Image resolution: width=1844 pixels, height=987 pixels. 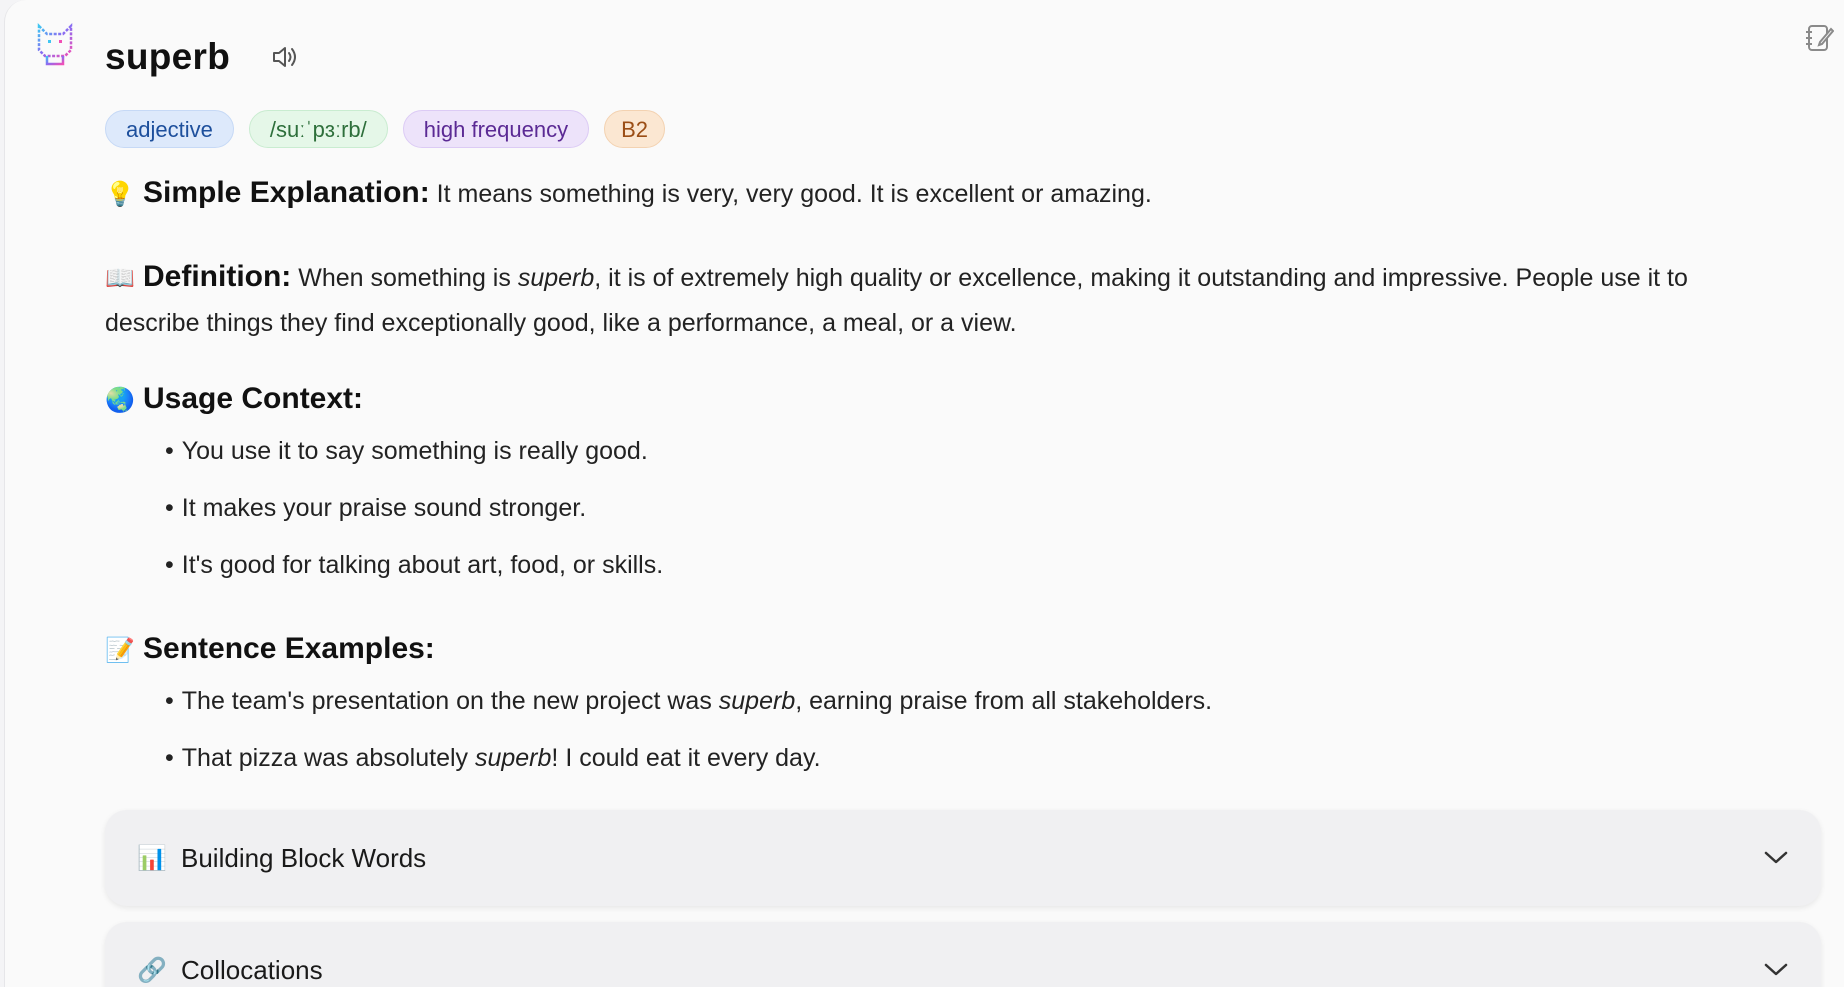 I want to click on tag-row: adjective /suːˈpɜːrb/ high frequency B2, so click(x=385, y=129).